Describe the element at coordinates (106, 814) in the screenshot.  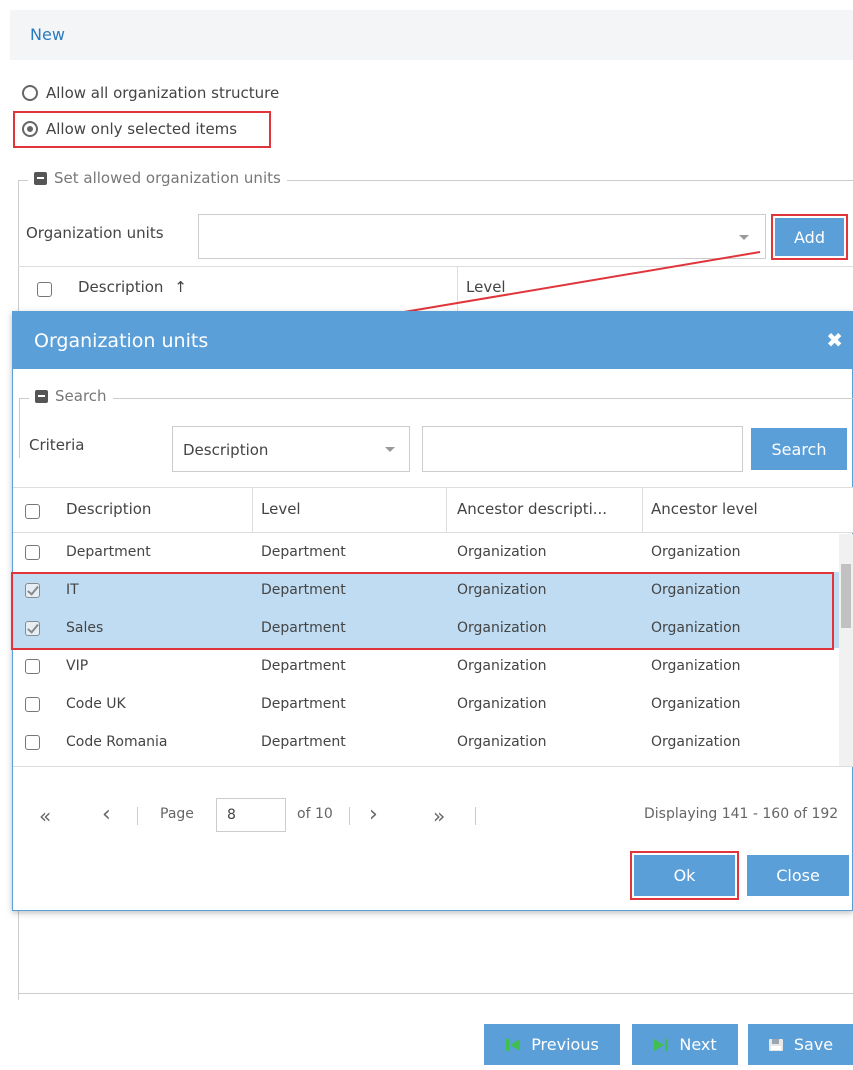
I see `prev-page-icon: ‹` at that location.